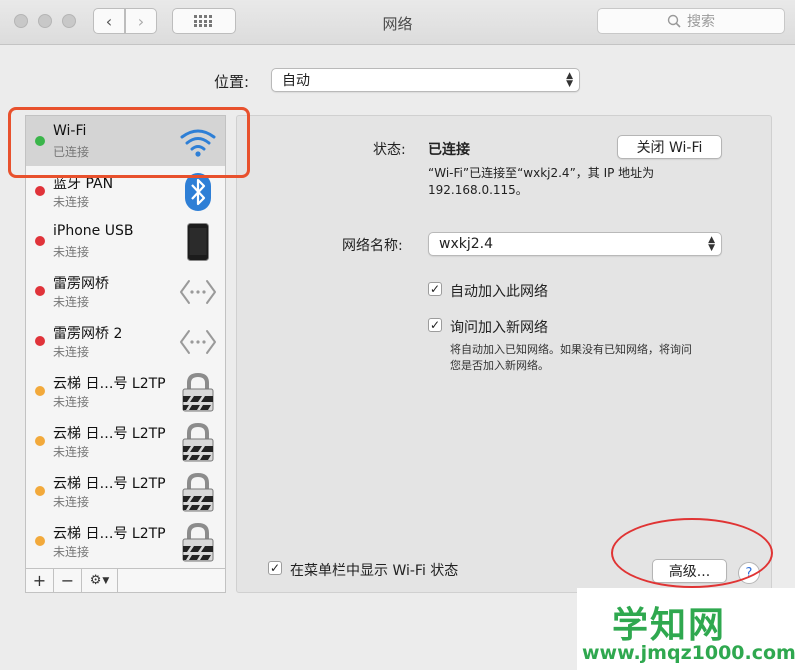 Image resolution: width=795 pixels, height=670 pixels. Describe the element at coordinates (232, 82) in the screenshot. I see `location-label: 位置:` at that location.